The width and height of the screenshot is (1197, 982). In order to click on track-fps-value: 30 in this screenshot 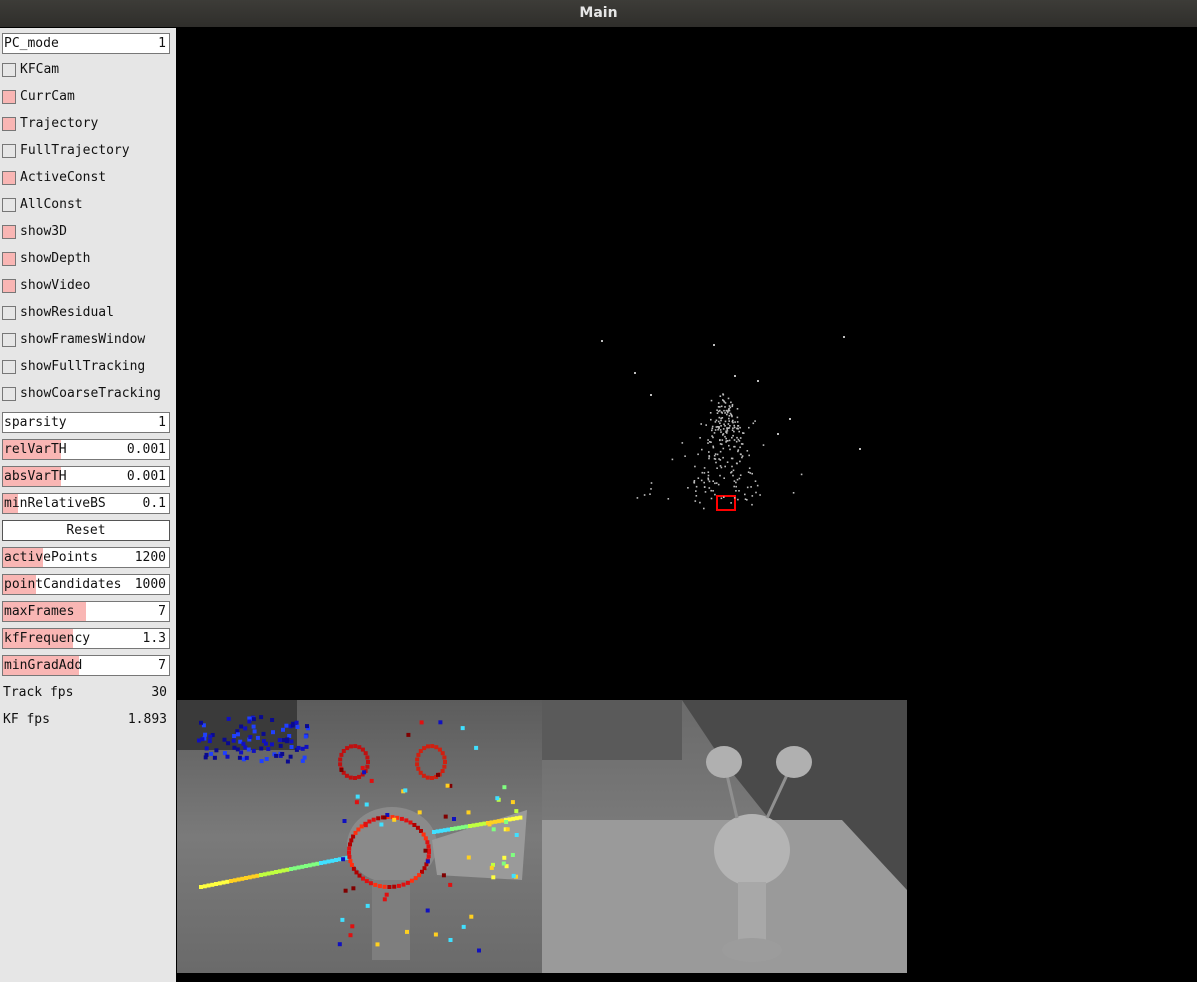, I will do `click(159, 692)`.